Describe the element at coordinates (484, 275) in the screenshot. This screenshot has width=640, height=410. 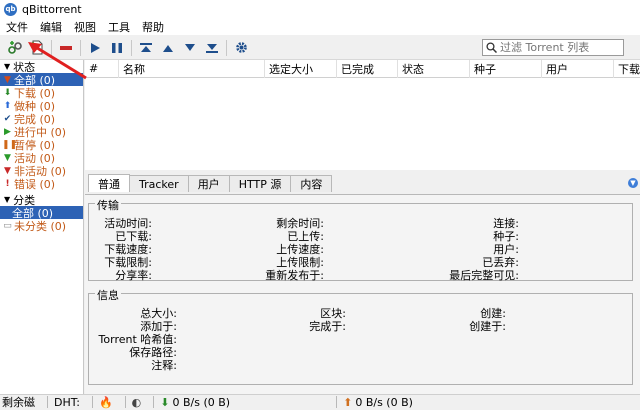
I see `field-label: 最后完整可见:` at that location.